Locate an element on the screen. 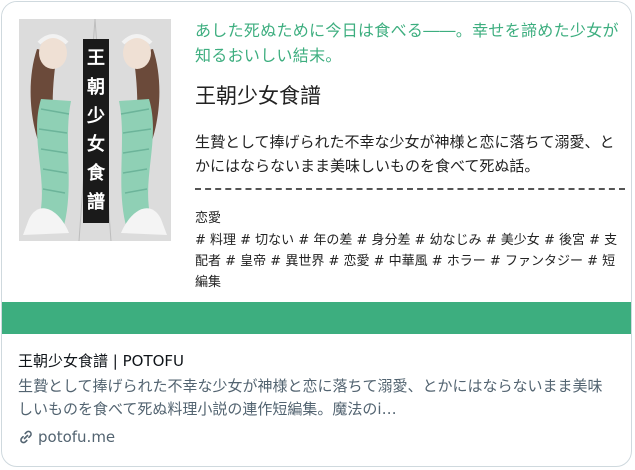  accent-bar is located at coordinates (316, 318).